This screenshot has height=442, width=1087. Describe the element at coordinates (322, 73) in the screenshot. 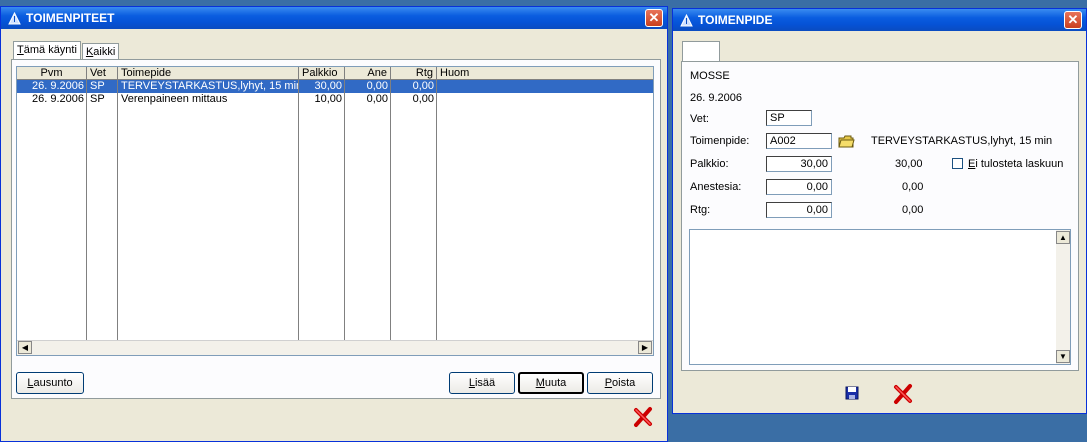

I see `col-palkkio: Palkkio` at that location.